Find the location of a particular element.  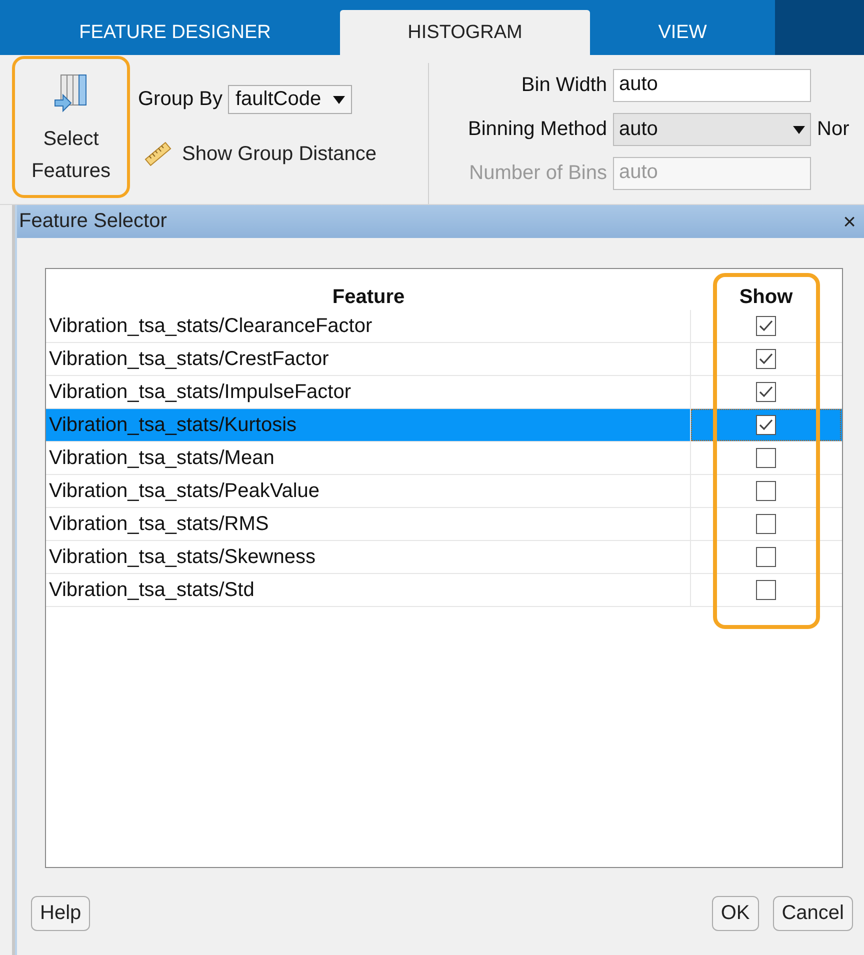

table-row: Vibration_tsa_stats/CrestFactor is located at coordinates (444, 359).